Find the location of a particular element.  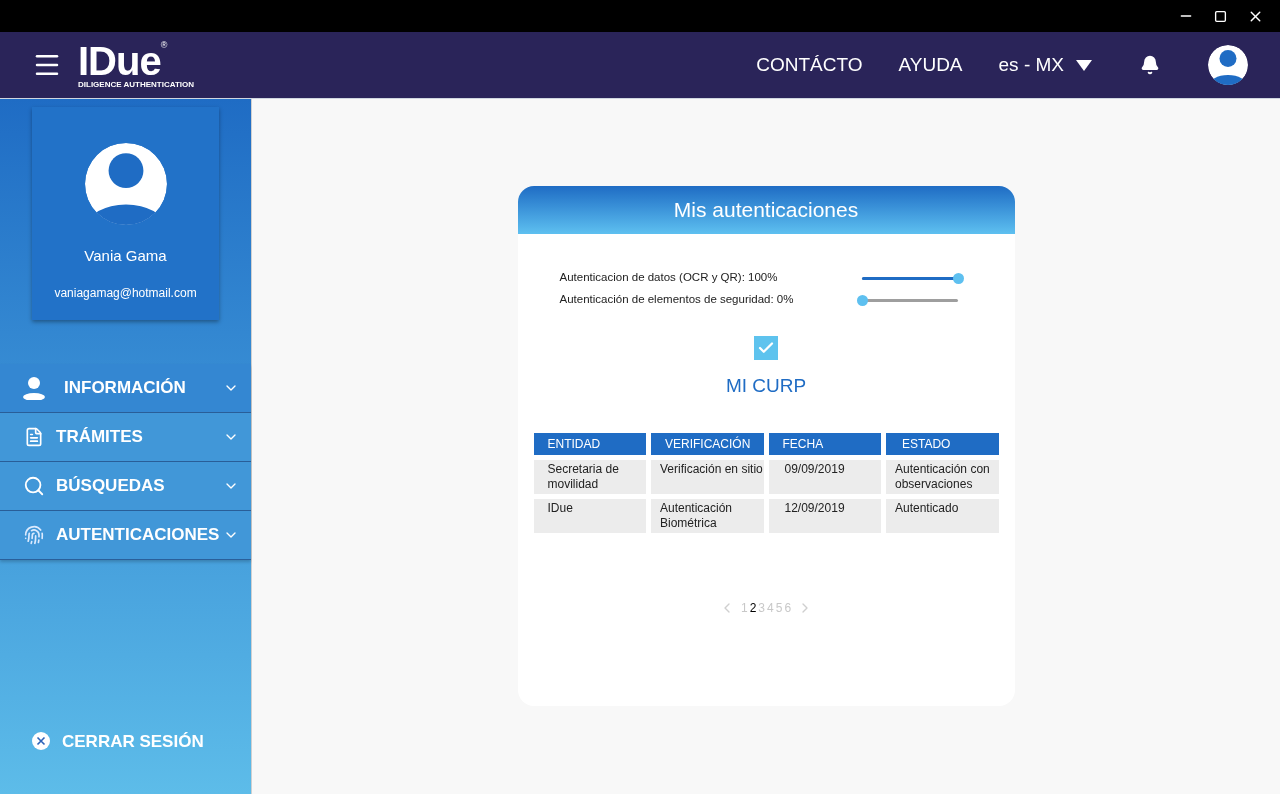

document-icon is located at coordinates (34, 437).